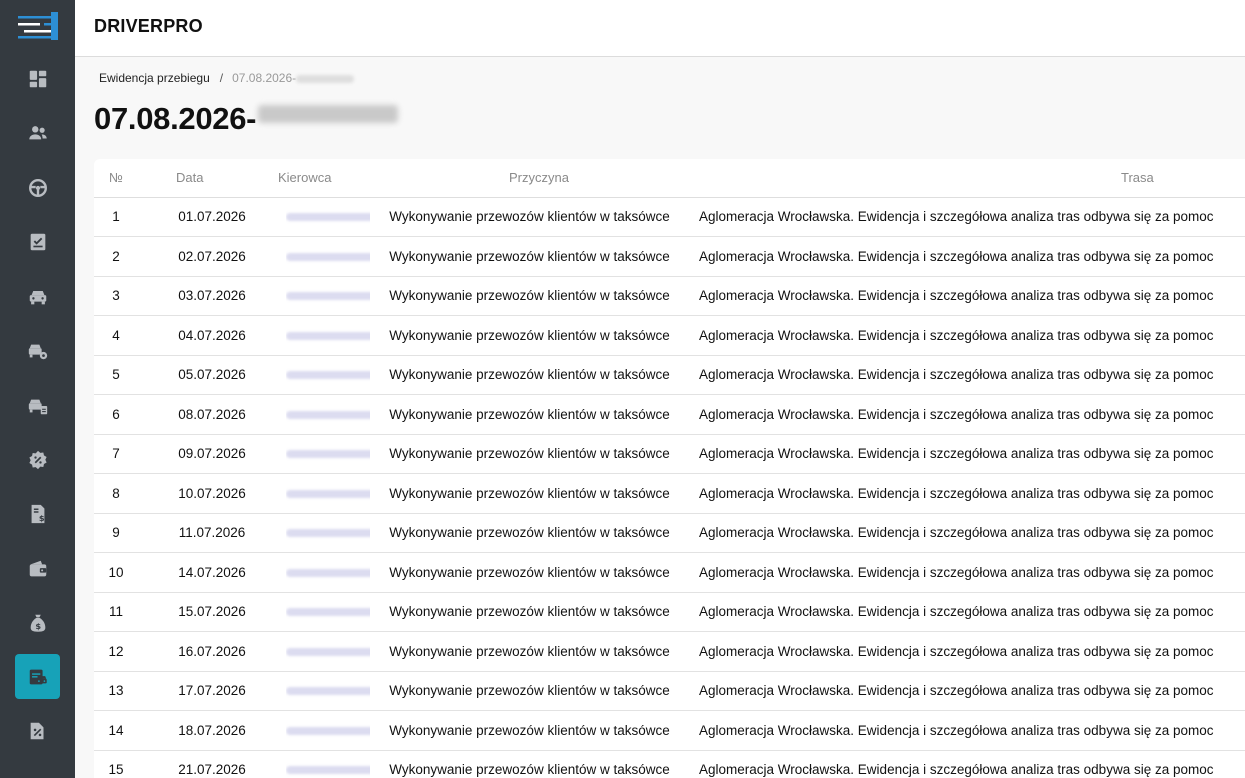 The width and height of the screenshot is (1245, 778). I want to click on sidebar-nav-item-car, so click(37, 296).